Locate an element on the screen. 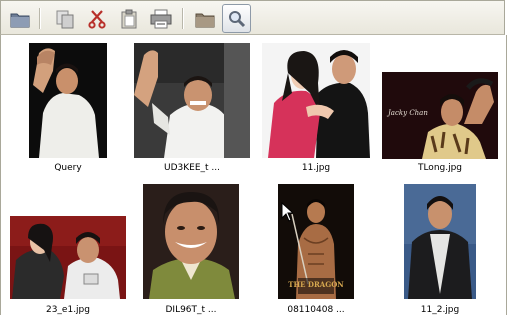 This screenshot has height=315, width=507. copy-button is located at coordinates (64, 18).